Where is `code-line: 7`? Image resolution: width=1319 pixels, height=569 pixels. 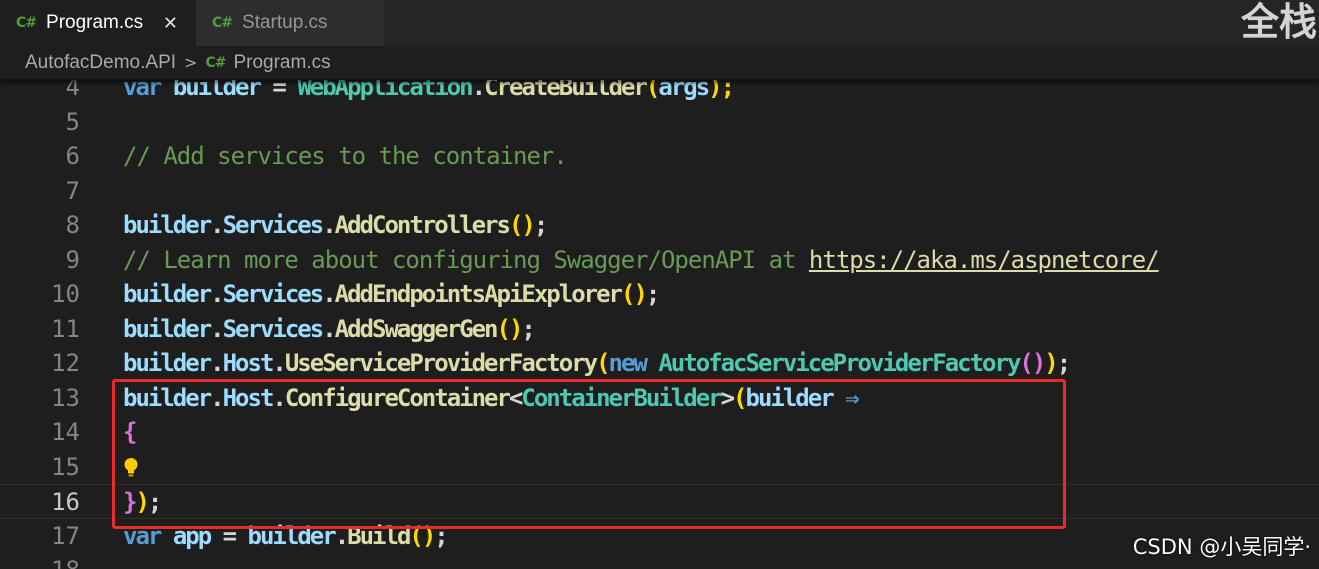
code-line: 7 is located at coordinates (659, 191).